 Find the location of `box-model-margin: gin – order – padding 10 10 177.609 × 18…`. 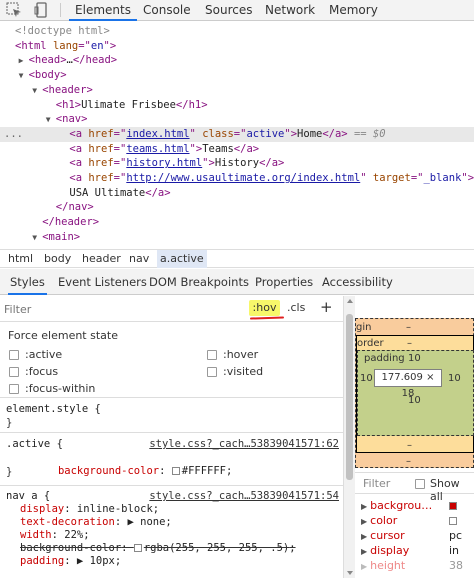

box-model-margin: gin – order – padding 10 10 177.609 × 18… is located at coordinates (414, 393).